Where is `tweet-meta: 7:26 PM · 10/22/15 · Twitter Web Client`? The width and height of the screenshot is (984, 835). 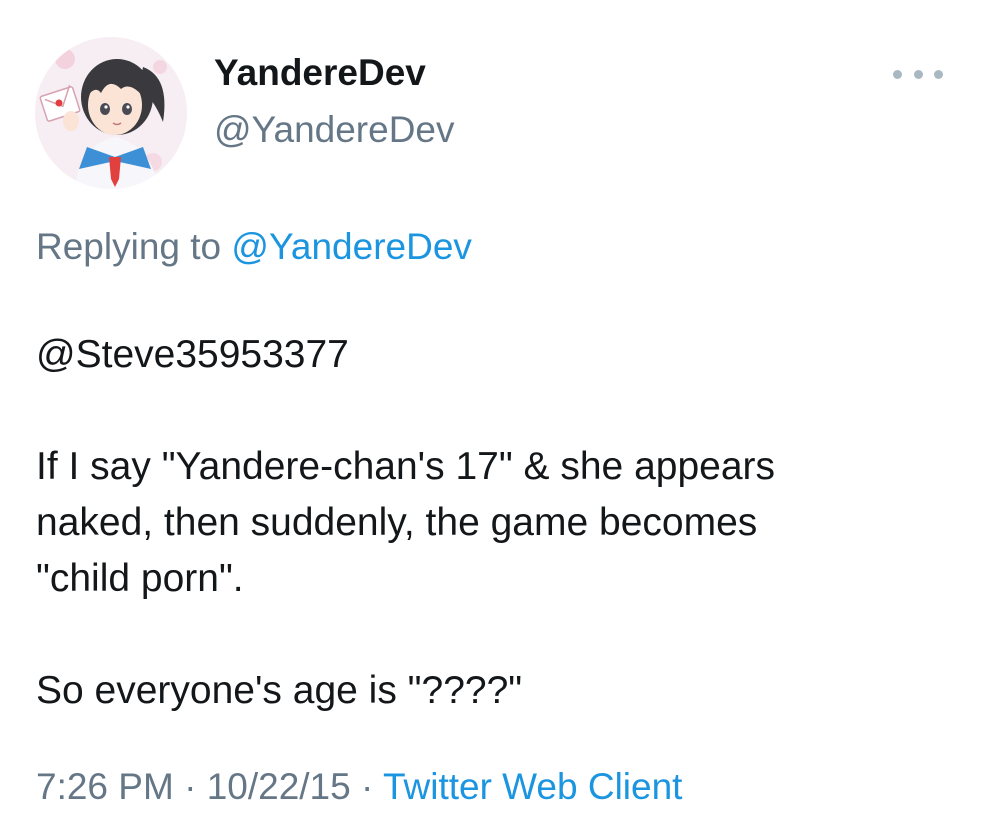
tweet-meta: 7:26 PM · 10/22/15 · Twitter Web Client is located at coordinates (359, 787).